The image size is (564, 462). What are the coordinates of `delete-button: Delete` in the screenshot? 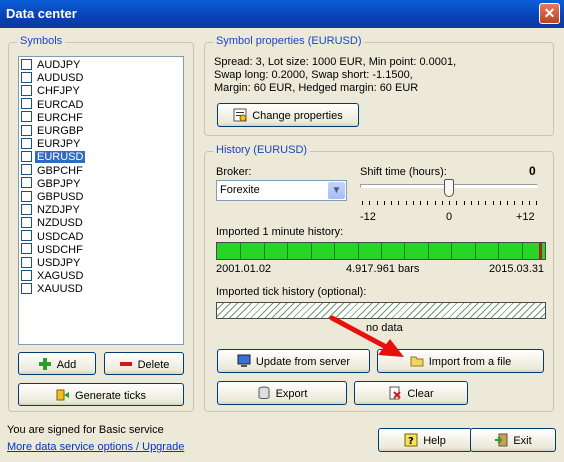 It's located at (144, 363).